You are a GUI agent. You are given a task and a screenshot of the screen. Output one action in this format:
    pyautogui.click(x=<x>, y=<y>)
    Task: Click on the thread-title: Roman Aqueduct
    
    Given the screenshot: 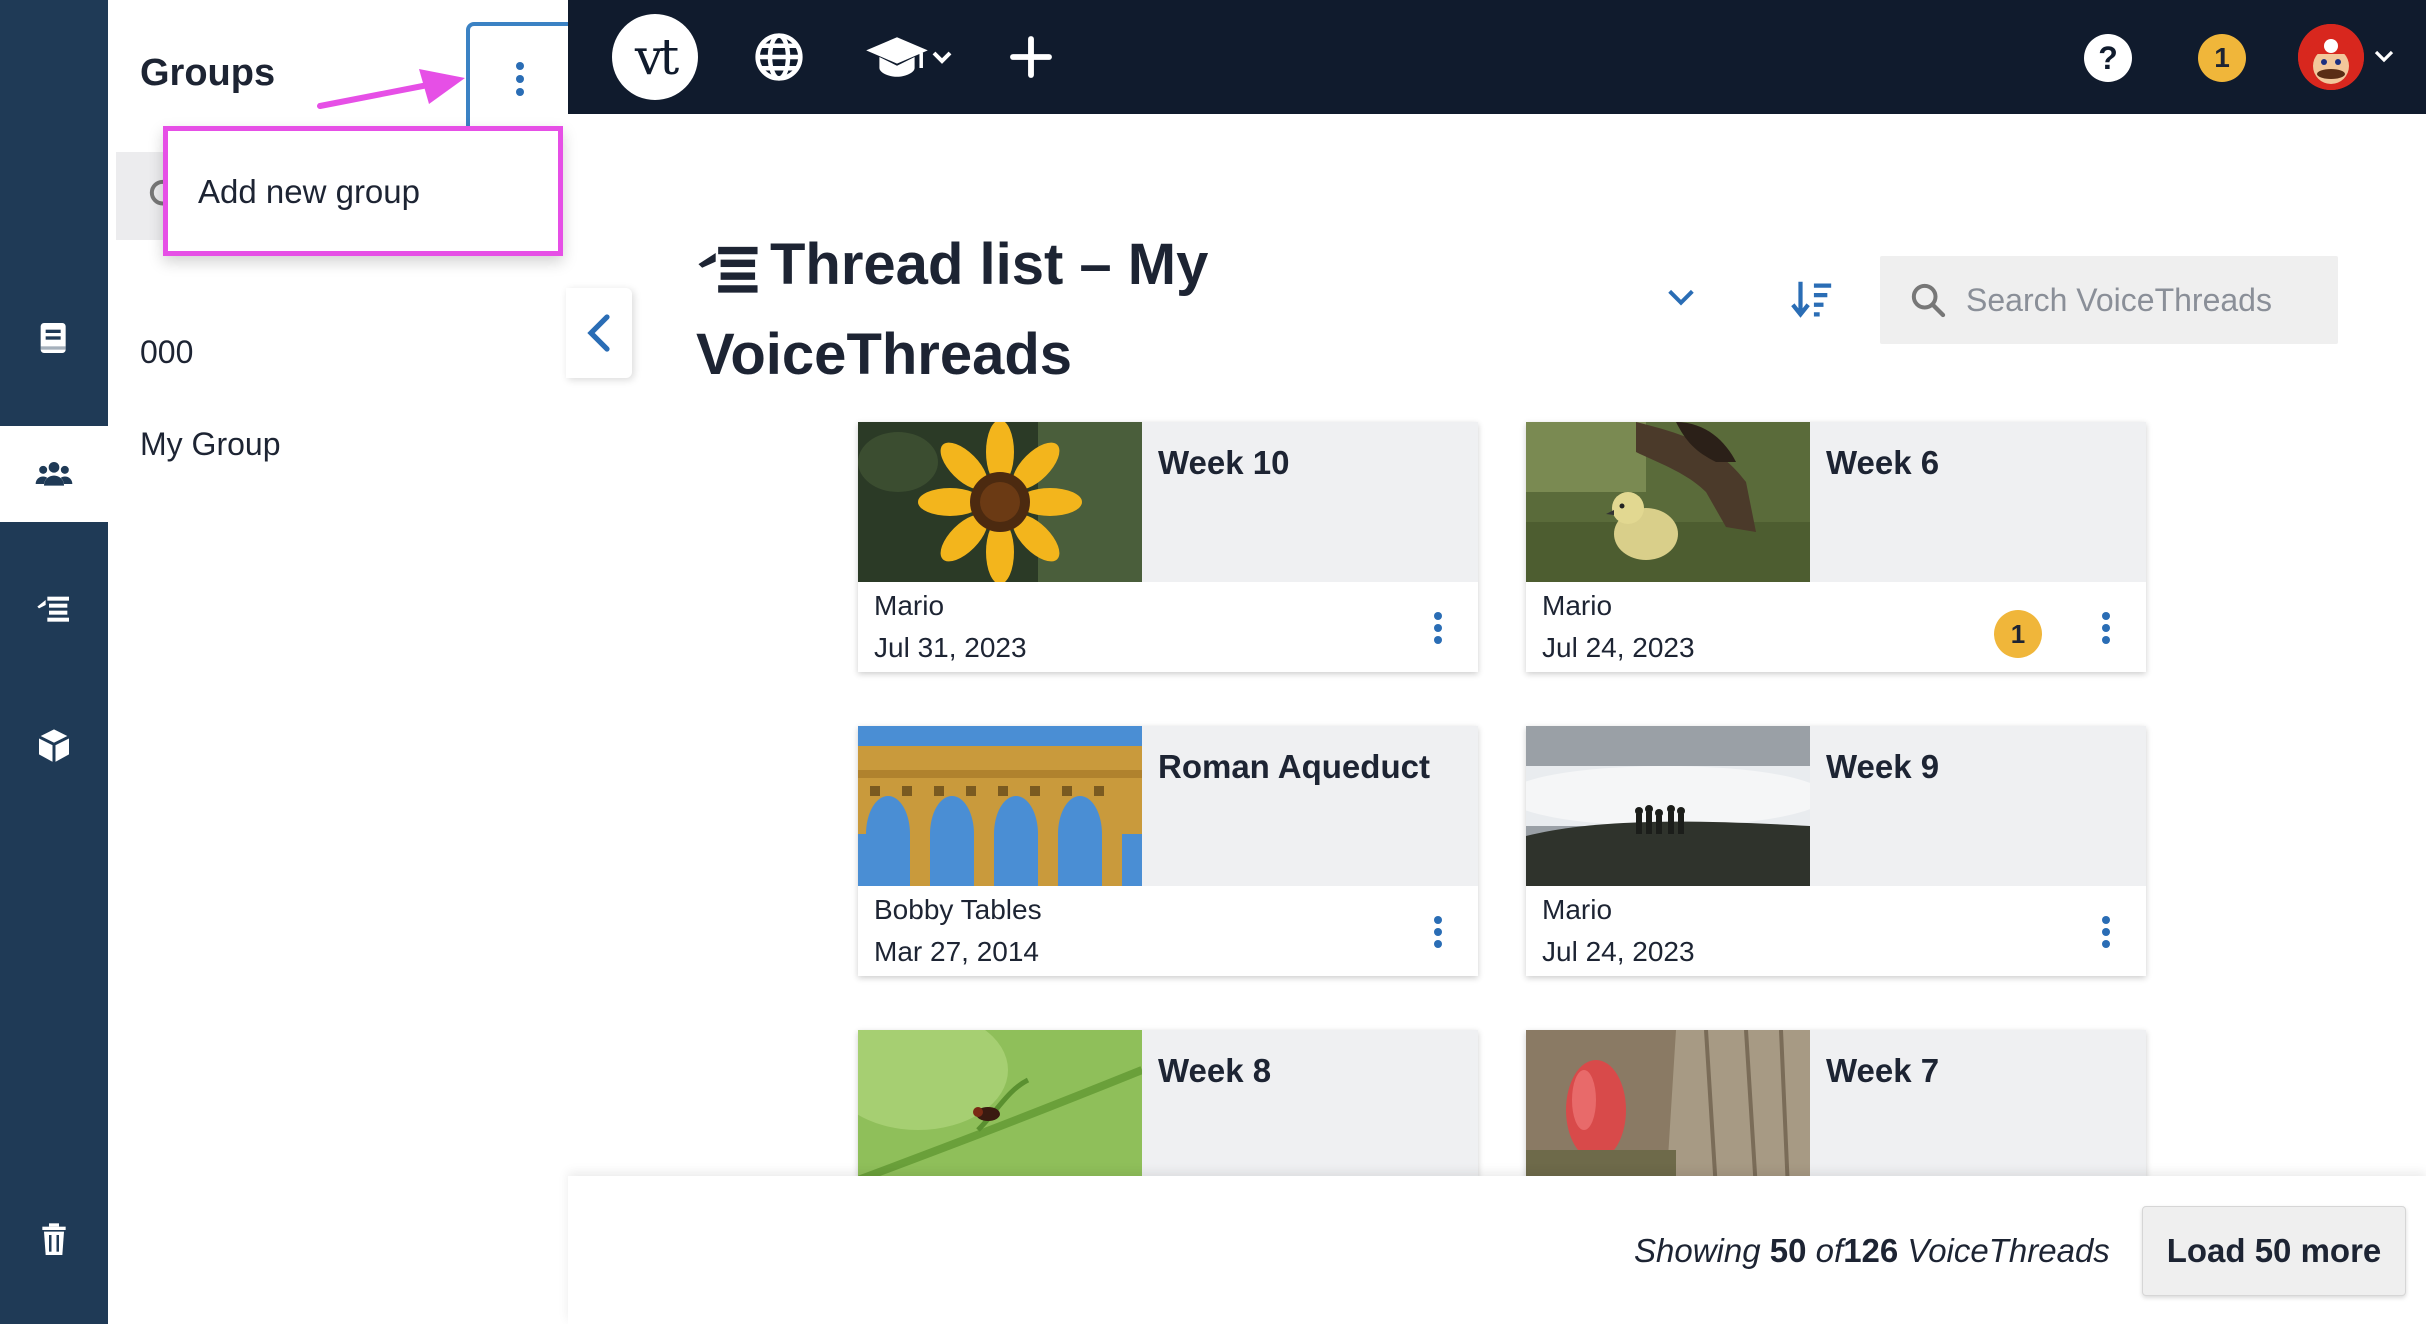 What is the action you would take?
    pyautogui.click(x=1294, y=766)
    